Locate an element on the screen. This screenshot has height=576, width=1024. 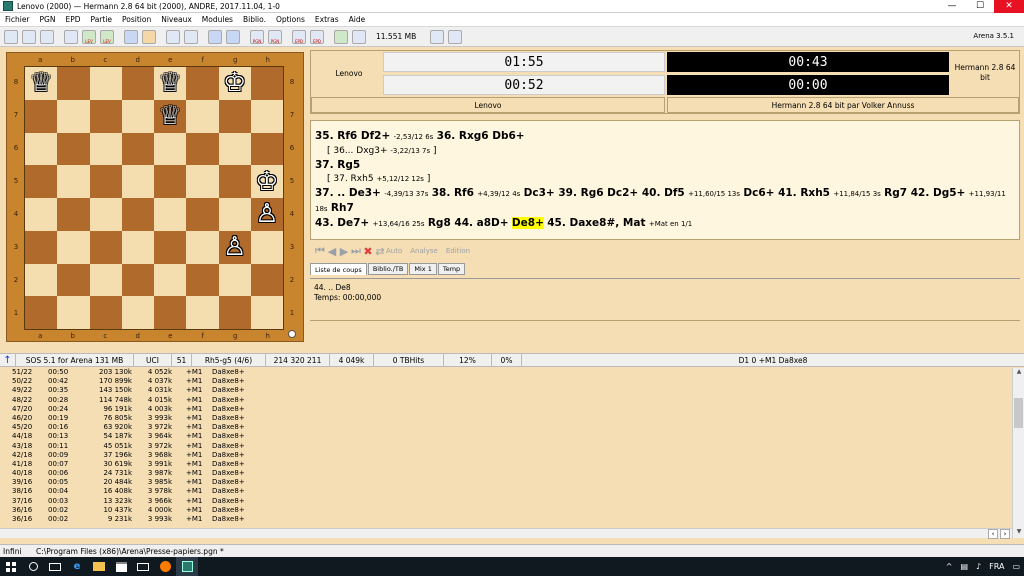
analysis-row: 38/16 00:04 16 408k 3 978k +M1 Da8xe8+ is located at coordinates (506, 491).